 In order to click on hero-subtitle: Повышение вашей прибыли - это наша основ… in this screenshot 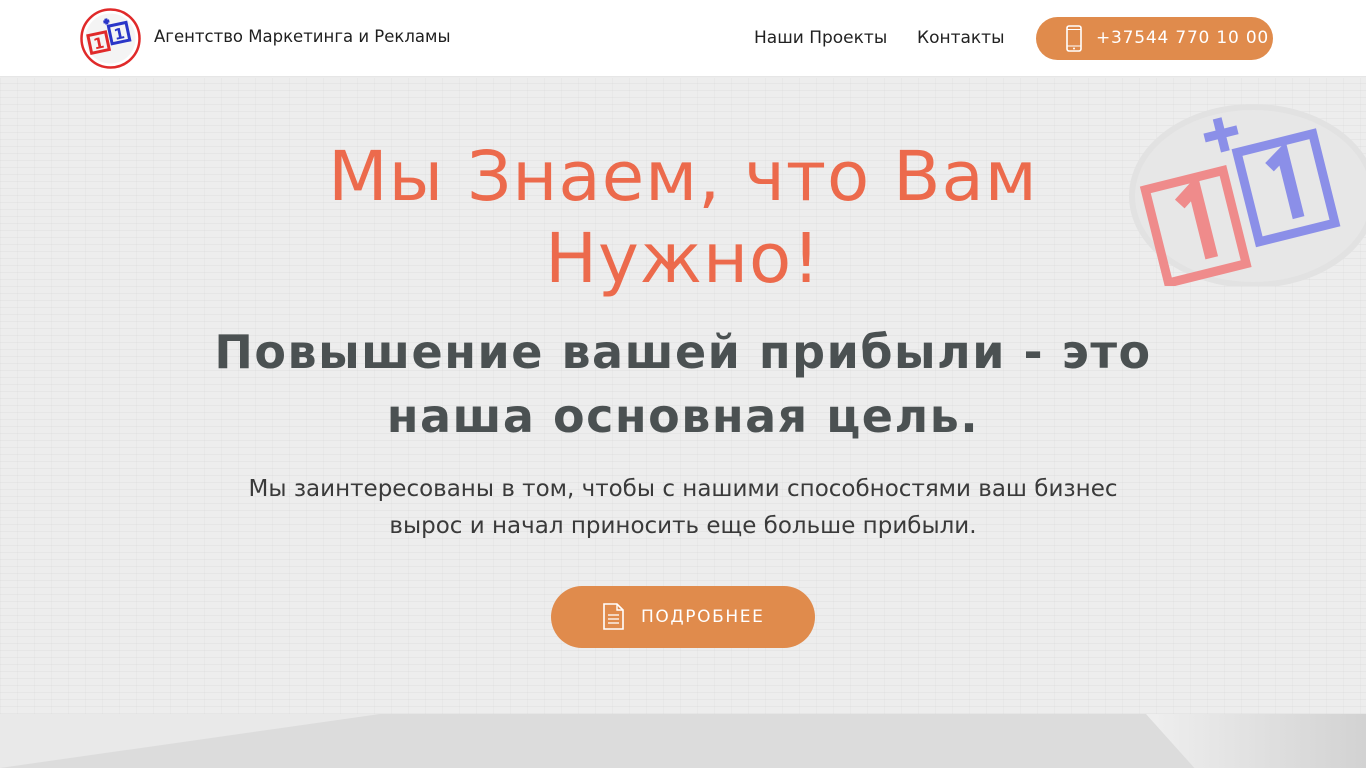, I will do `click(683, 384)`.